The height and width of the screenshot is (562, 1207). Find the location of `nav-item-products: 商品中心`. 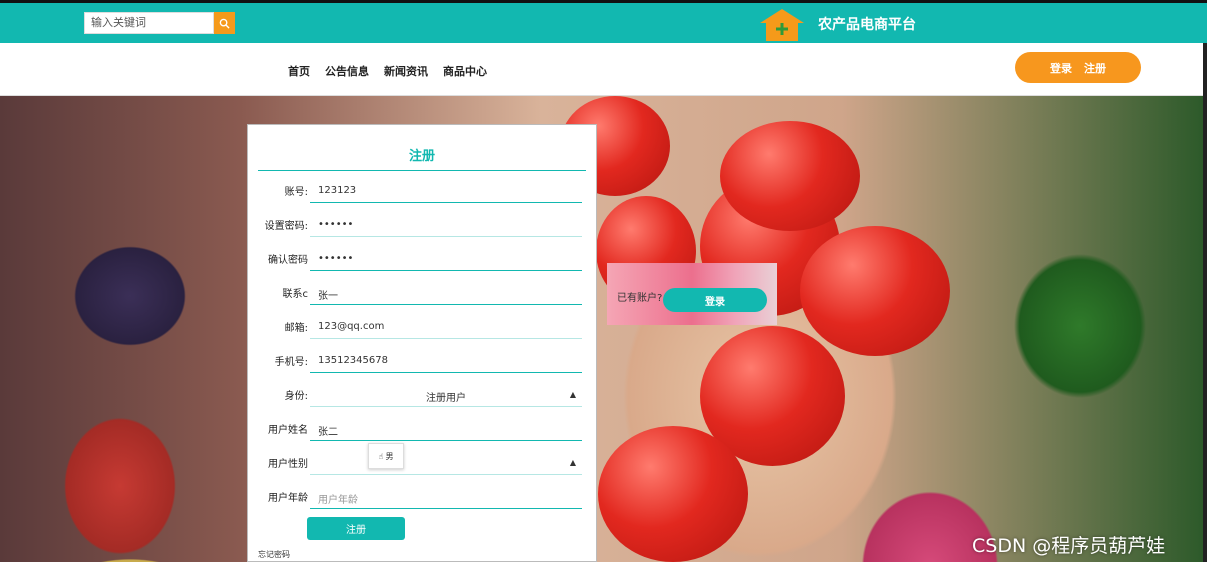

nav-item-products: 商品中心 is located at coordinates (465, 71).